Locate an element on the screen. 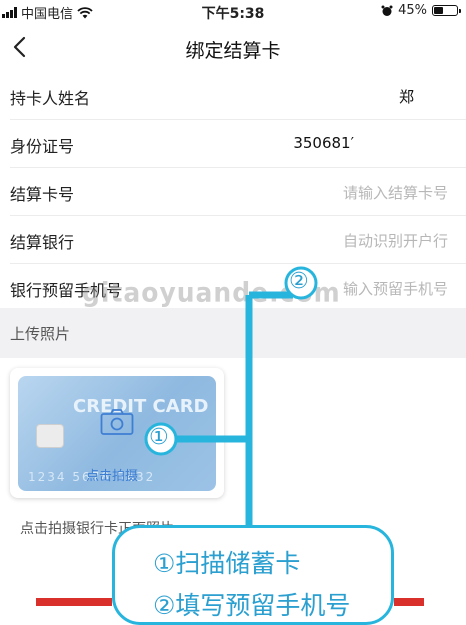  bank-label: 结算银行 is located at coordinates (42, 242).